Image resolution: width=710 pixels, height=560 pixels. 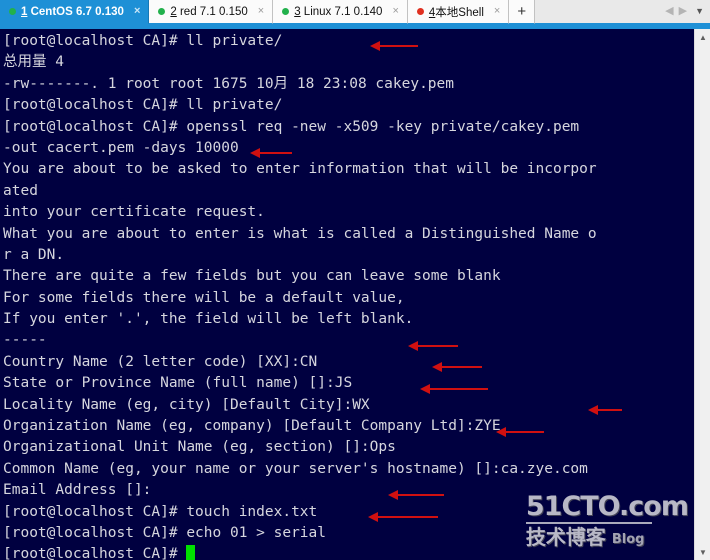 What do you see at coordinates (160, 511) in the screenshot?
I see `terminal-line: [root@localhost CA]# touch index.txt` at bounding box center [160, 511].